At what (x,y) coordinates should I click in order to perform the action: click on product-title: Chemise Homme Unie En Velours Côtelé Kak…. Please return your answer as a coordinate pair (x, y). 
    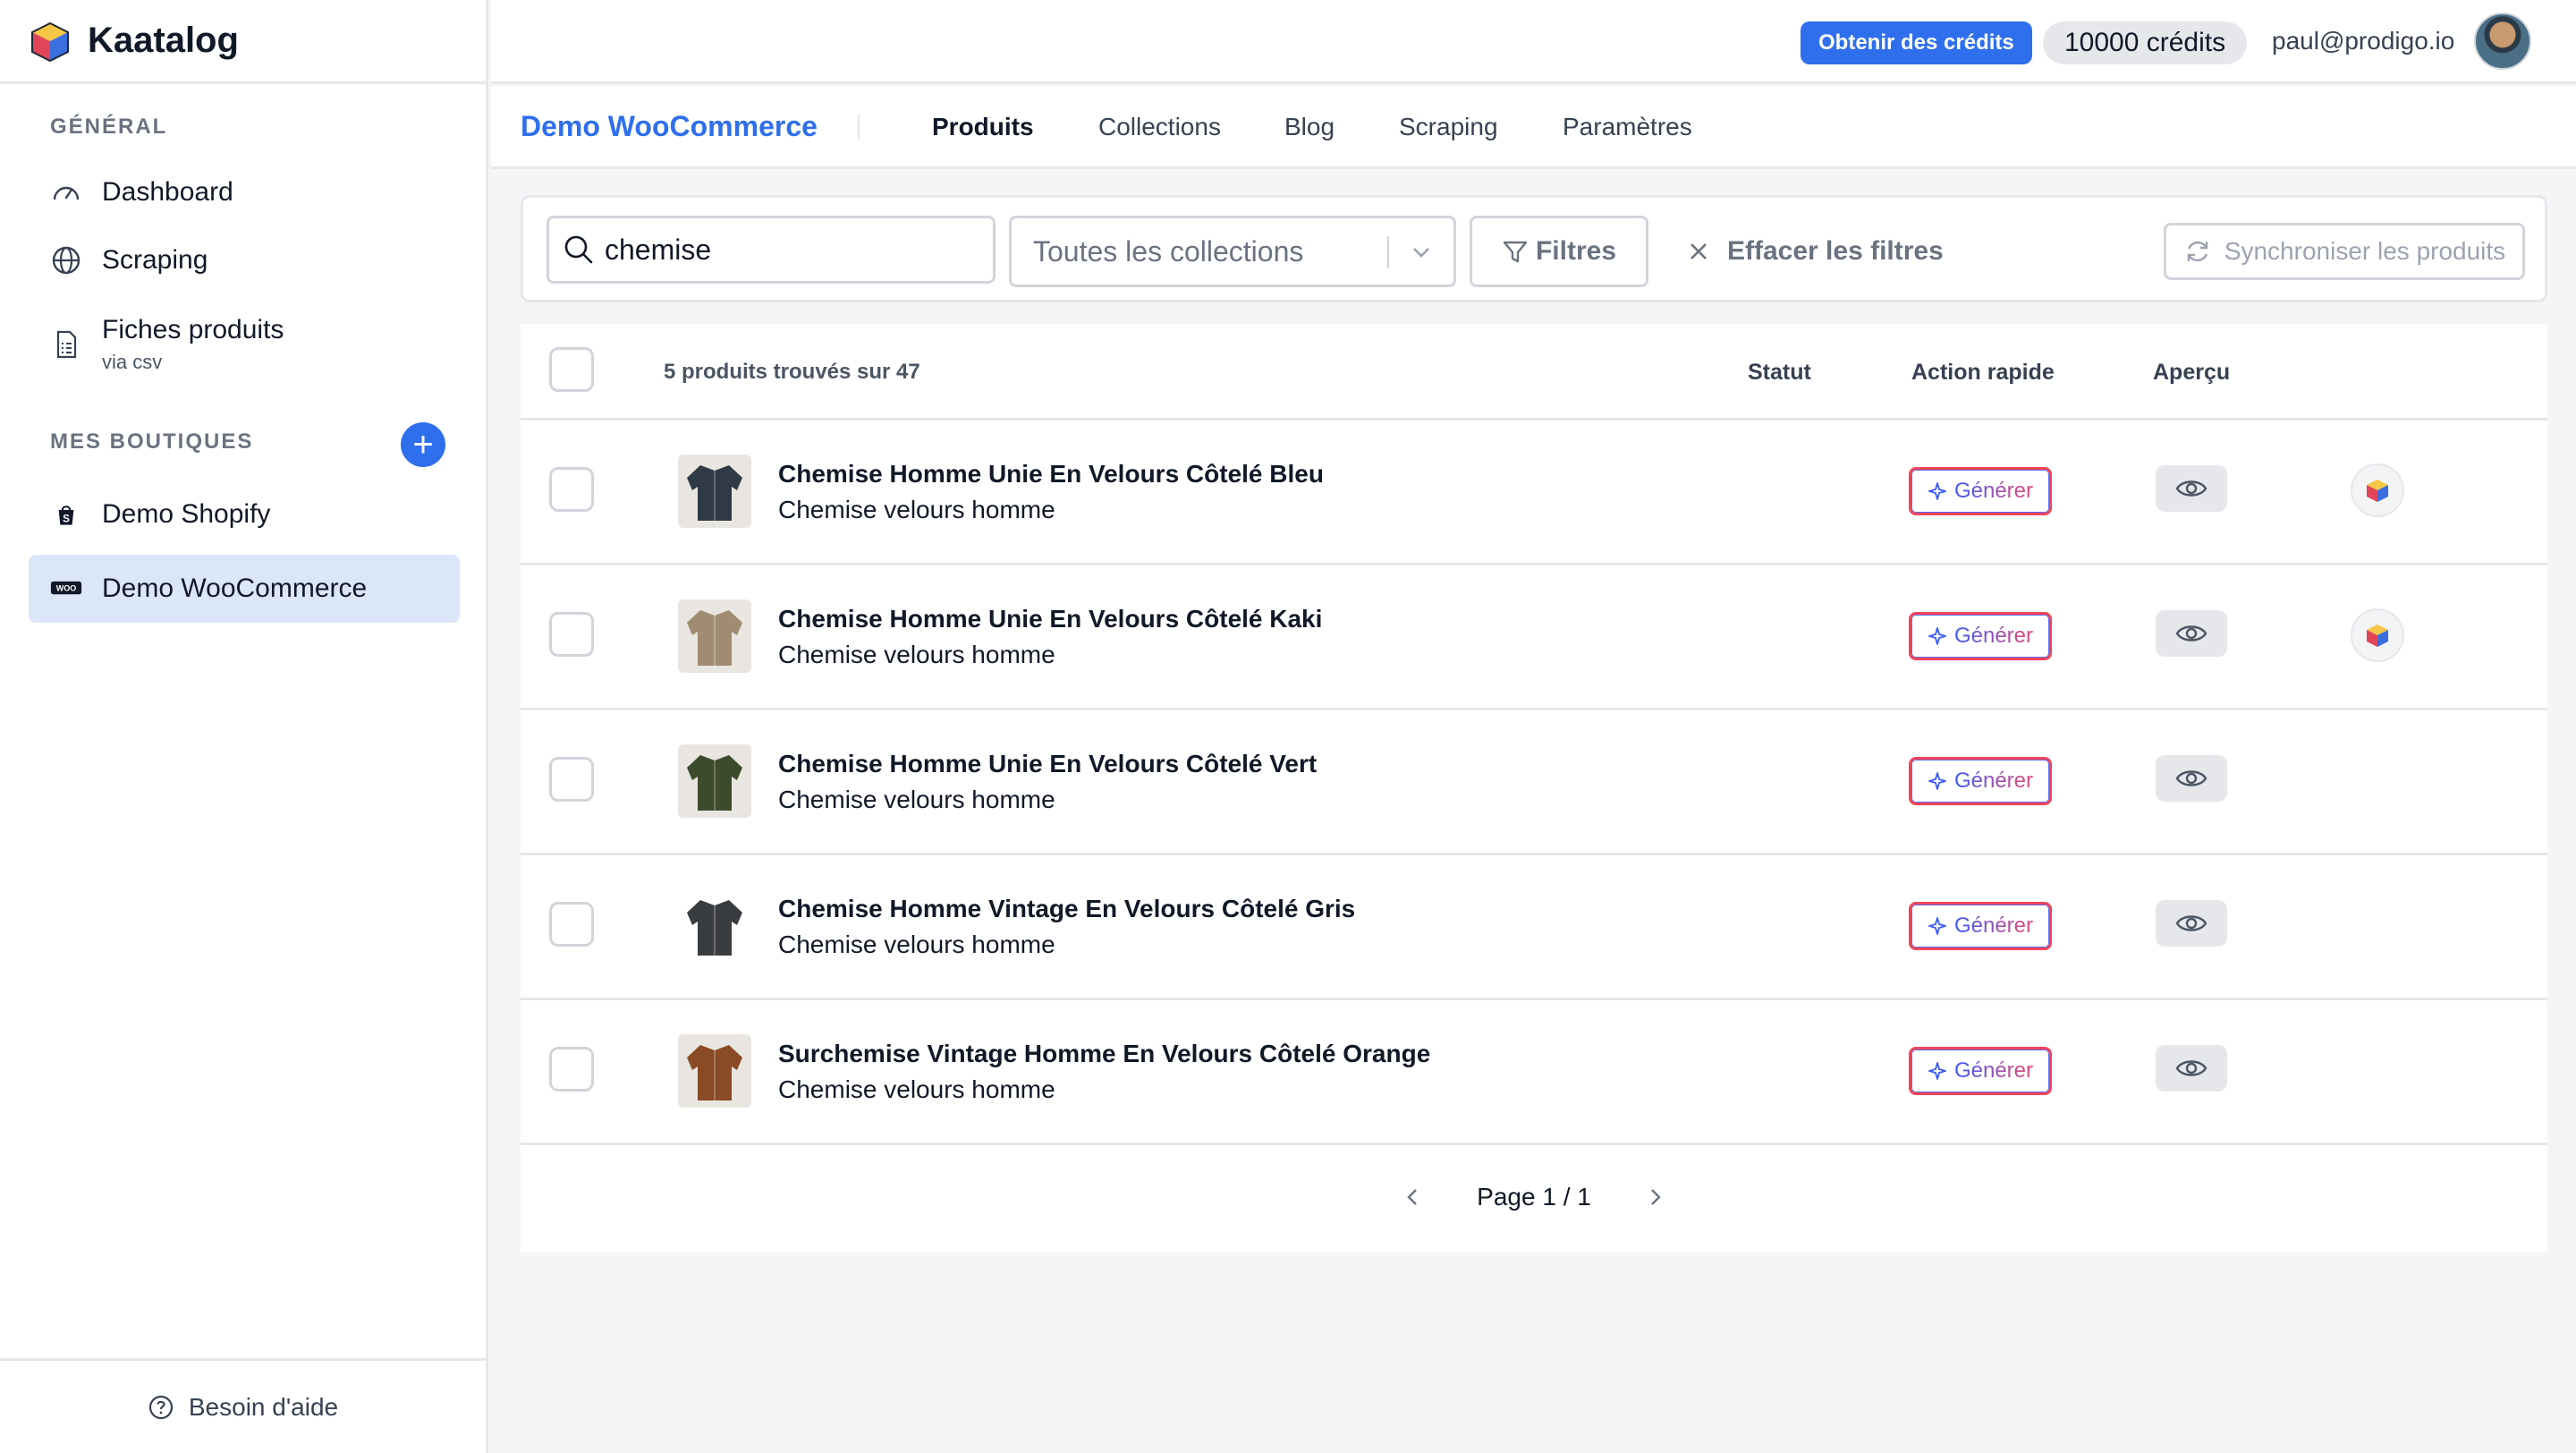
    Looking at the image, I should click on (1050, 619).